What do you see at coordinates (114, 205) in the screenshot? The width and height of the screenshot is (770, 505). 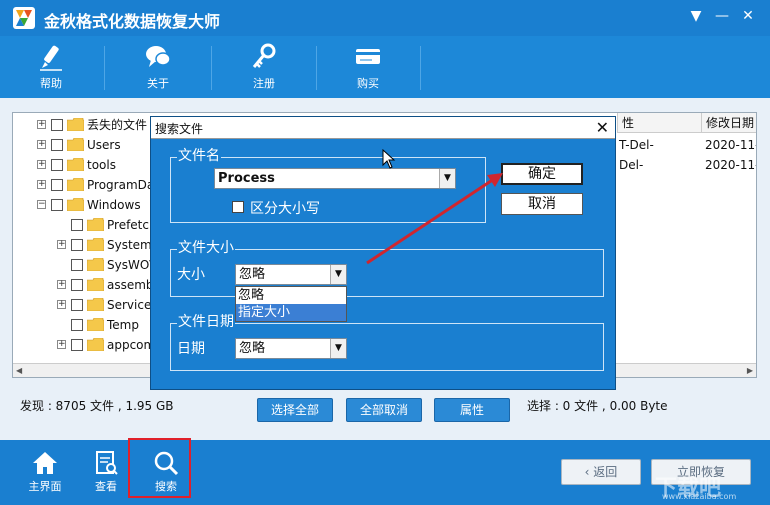 I see `tree-item-label: Windows` at bounding box center [114, 205].